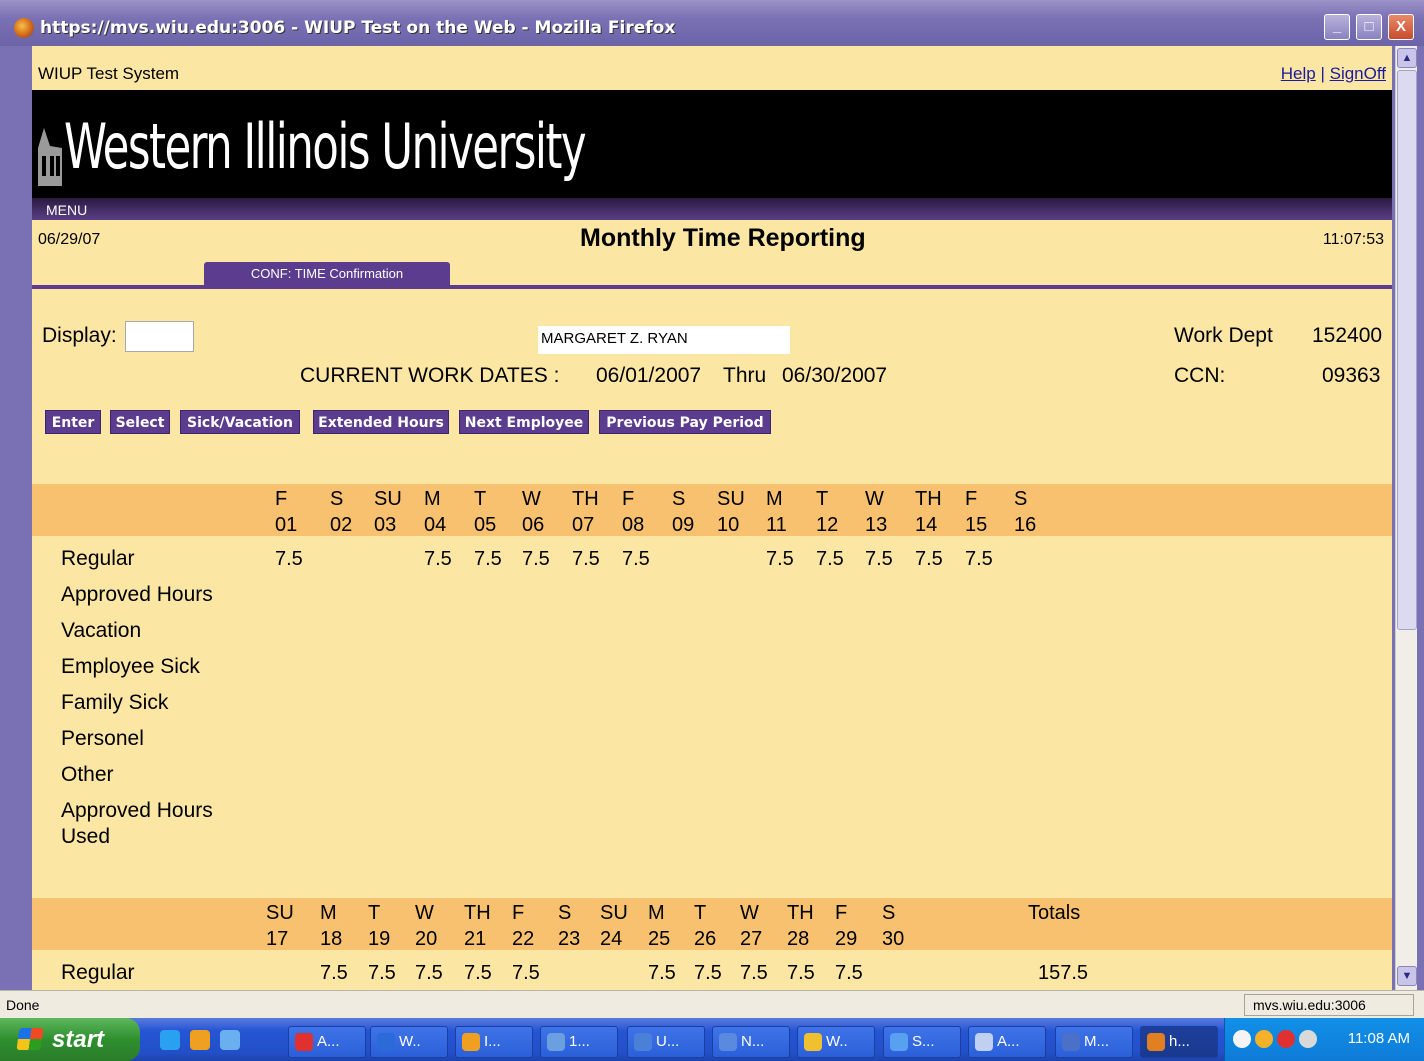 Image resolution: width=1424 pixels, height=1061 pixels. What do you see at coordinates (569, 939) in the screenshot?
I see `day-number: 23` at bounding box center [569, 939].